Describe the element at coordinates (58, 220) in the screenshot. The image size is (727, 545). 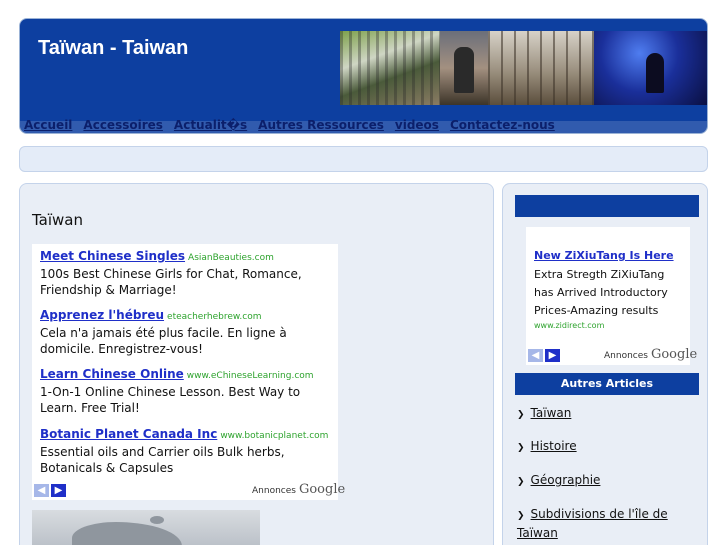
I see `page-title: Taïwan` at that location.